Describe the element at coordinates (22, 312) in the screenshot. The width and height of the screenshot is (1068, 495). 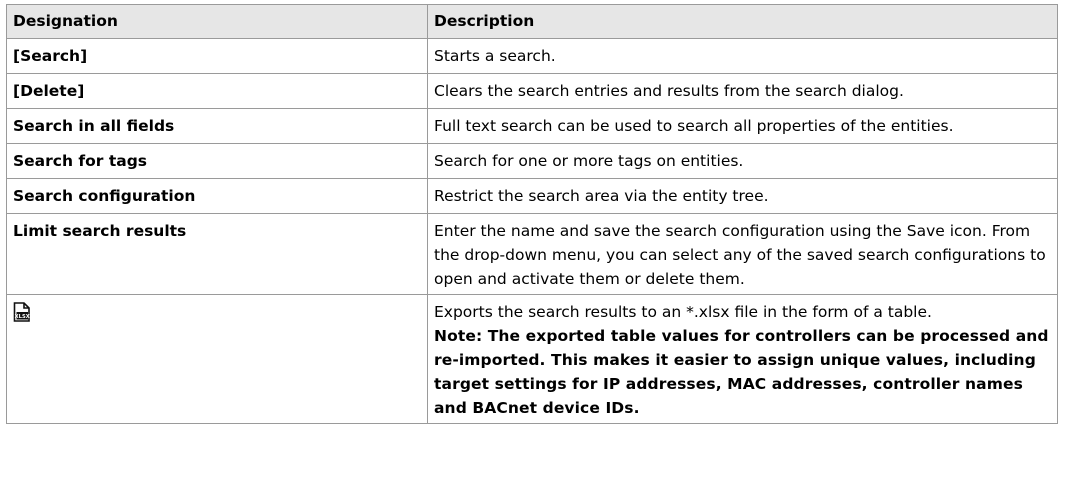
I see `xlsx-export-icon: XLSX` at that location.